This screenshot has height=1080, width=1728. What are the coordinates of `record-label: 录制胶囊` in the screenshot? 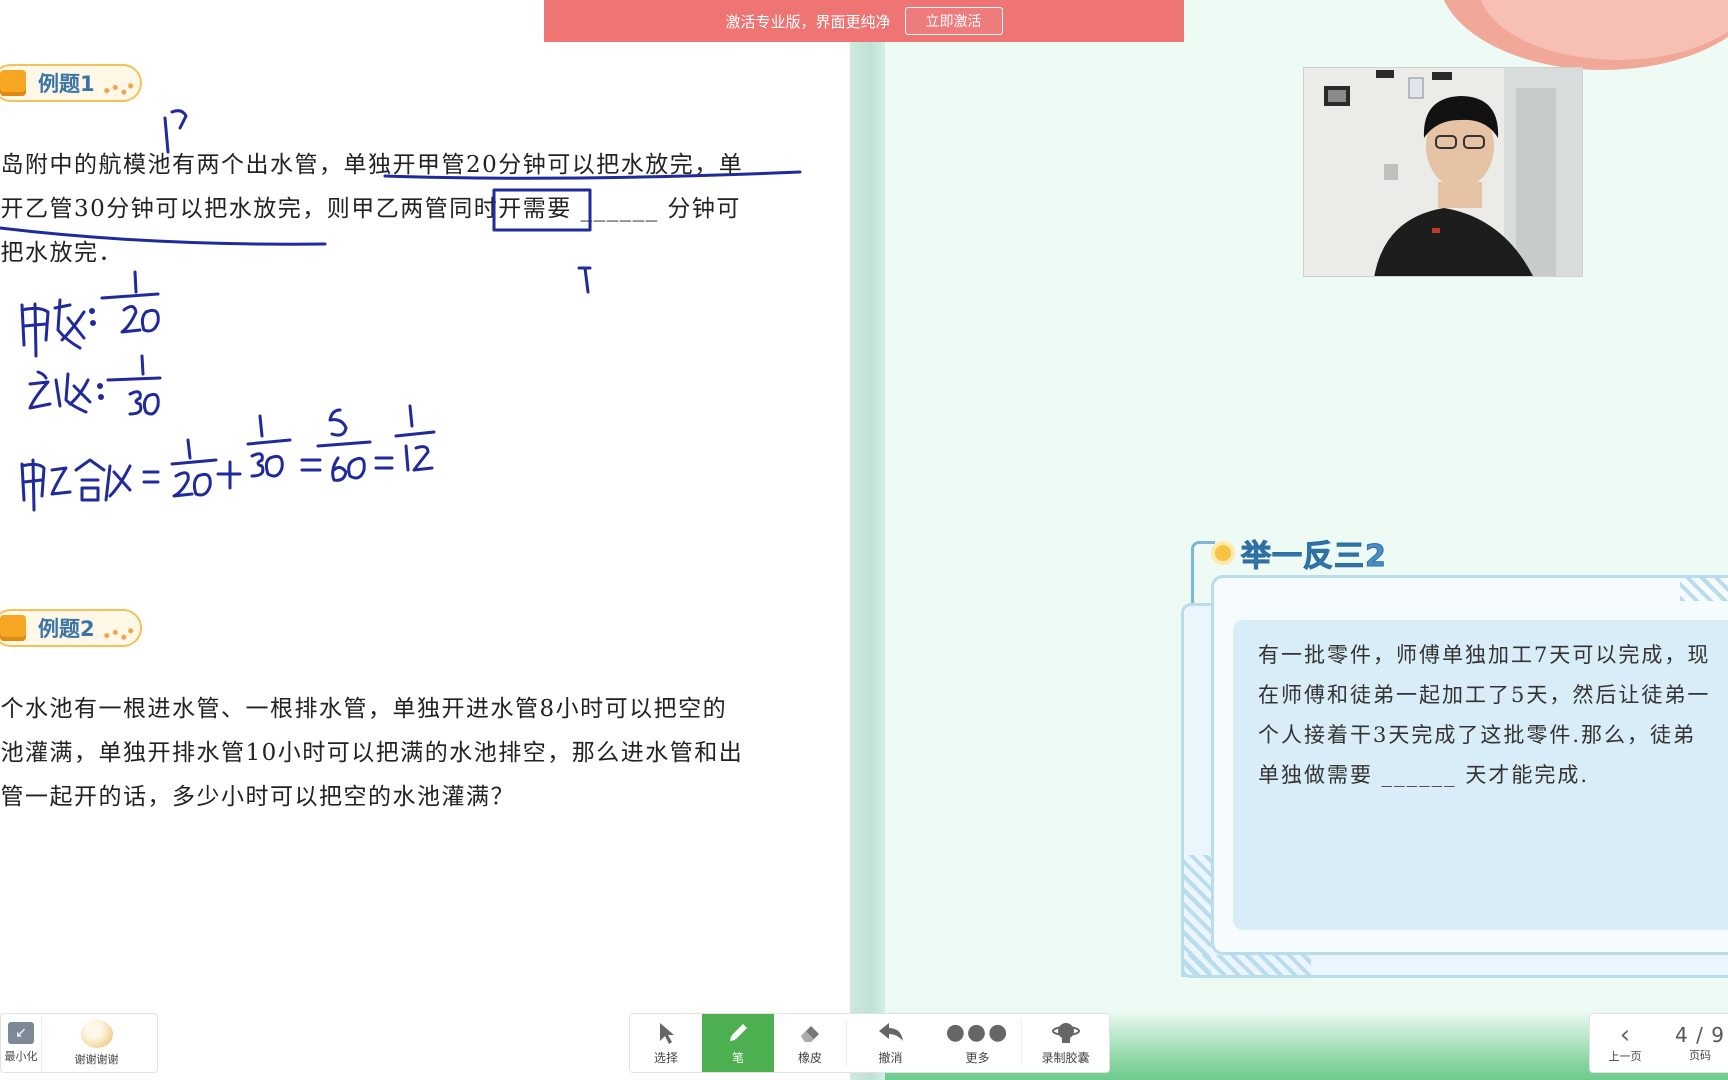 It's located at (1065, 1057).